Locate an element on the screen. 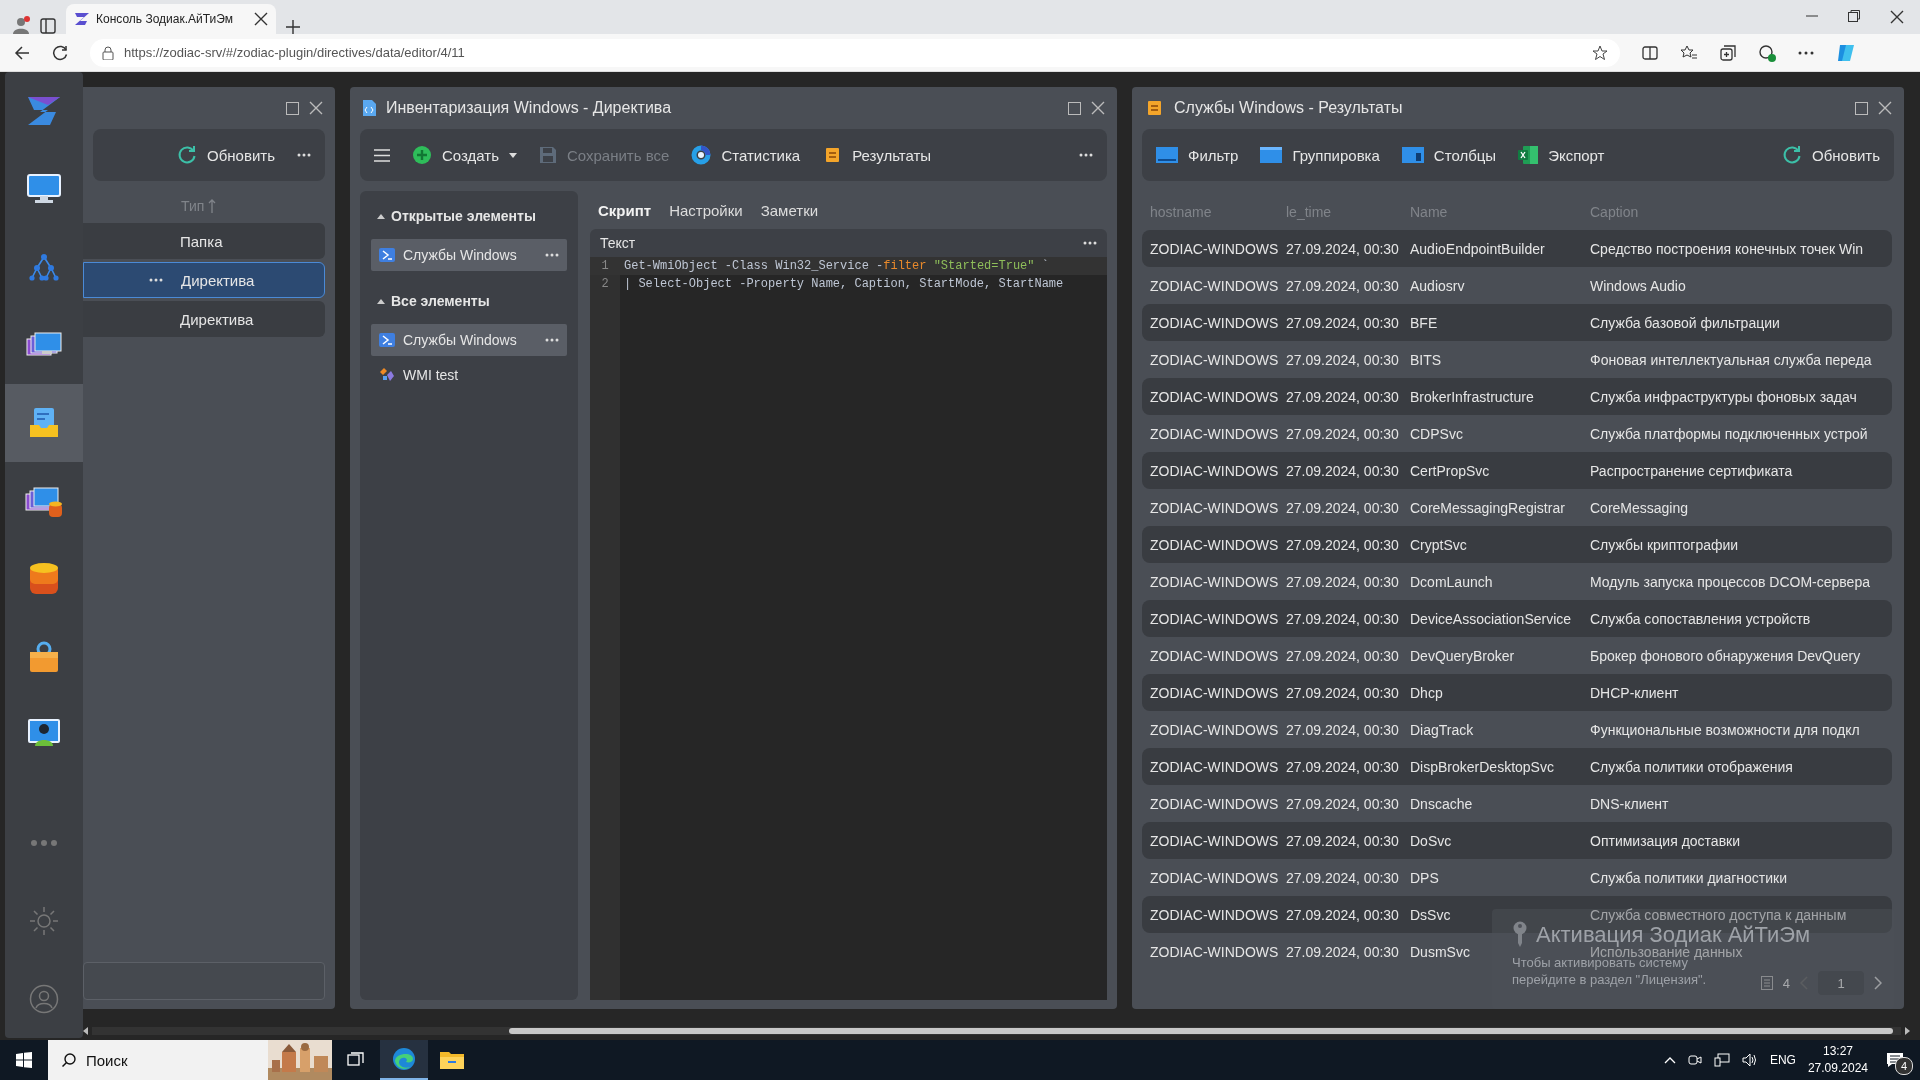  next-page-icon is located at coordinates (1878, 983).